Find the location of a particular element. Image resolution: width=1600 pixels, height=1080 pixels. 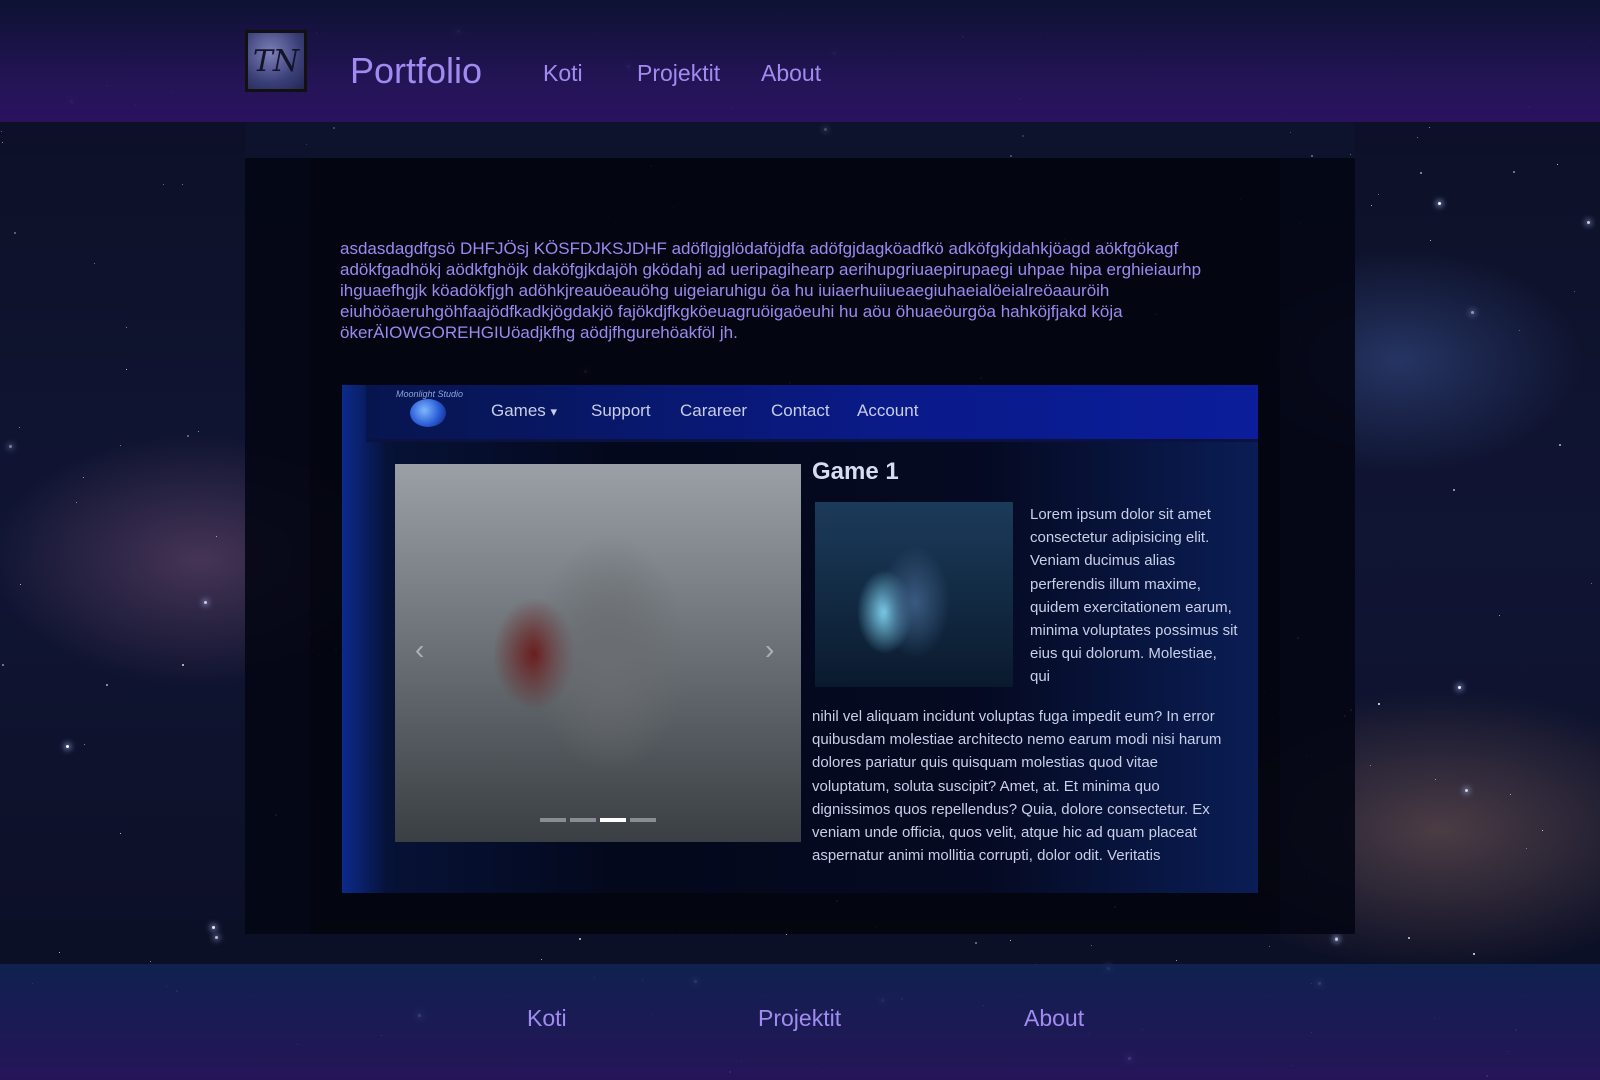

screenshot-nav-games: Games ▾ is located at coordinates (524, 410).